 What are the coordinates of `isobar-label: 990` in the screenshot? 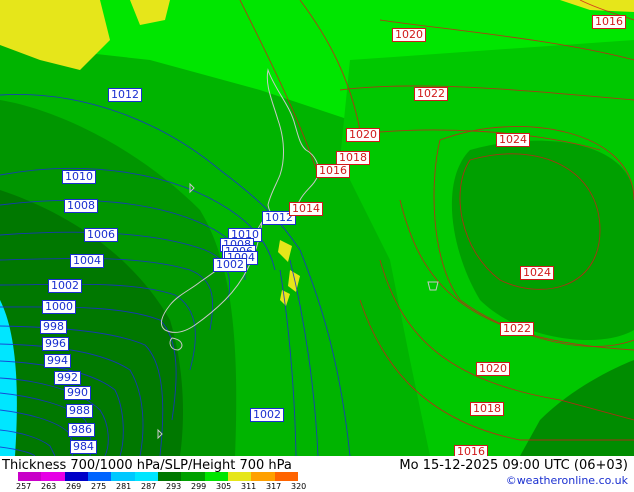 It's located at (77, 393).